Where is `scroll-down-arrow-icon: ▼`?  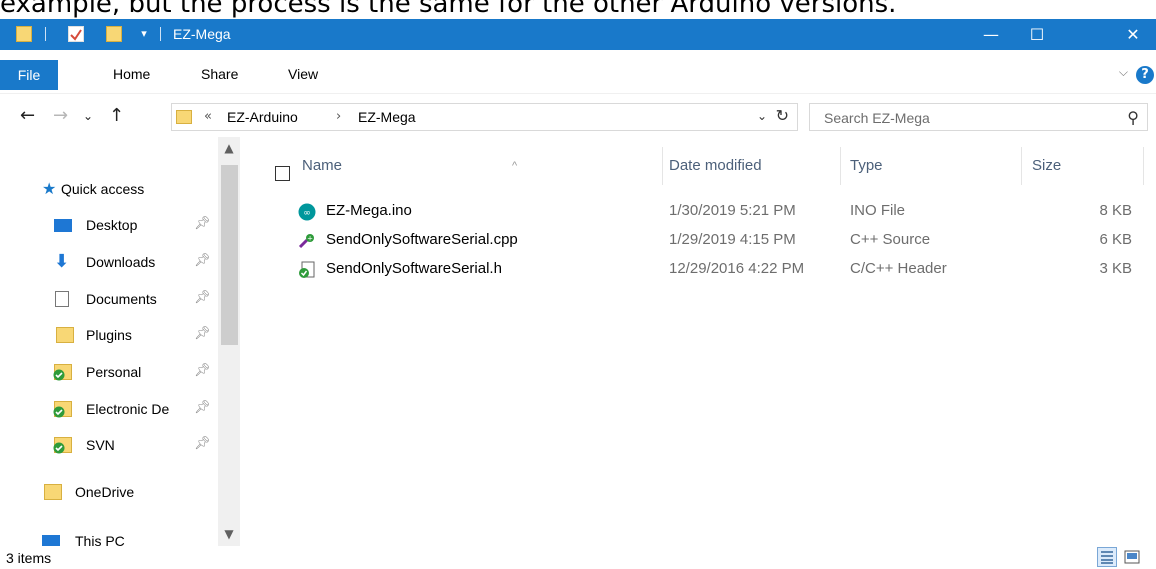 scroll-down-arrow-icon: ▼ is located at coordinates (229, 534).